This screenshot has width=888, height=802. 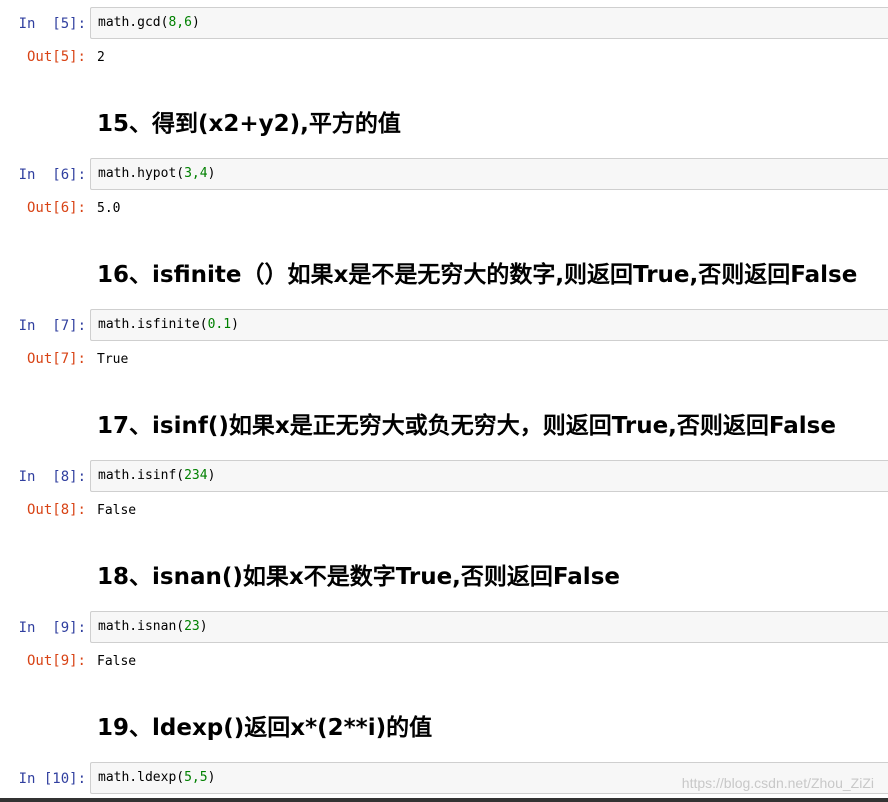 I want to click on in-prompt: In [8]:, so click(x=52, y=477).